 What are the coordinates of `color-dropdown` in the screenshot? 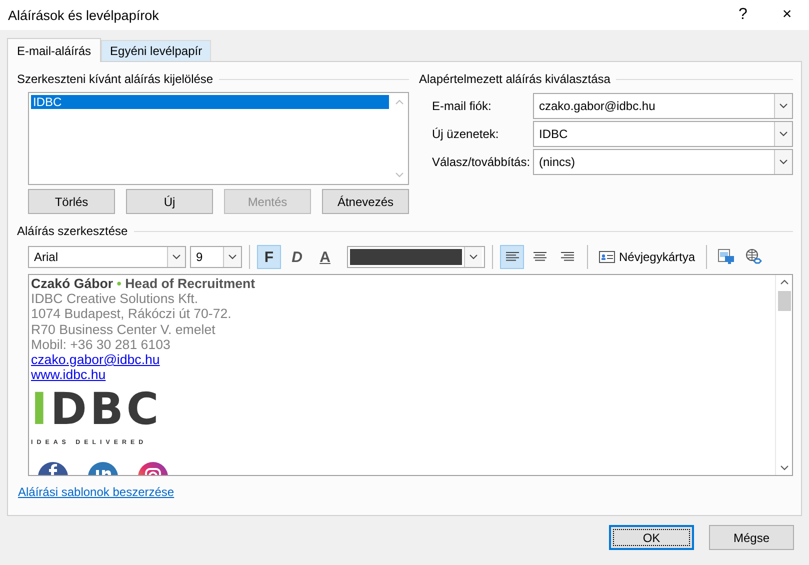 It's located at (416, 257).